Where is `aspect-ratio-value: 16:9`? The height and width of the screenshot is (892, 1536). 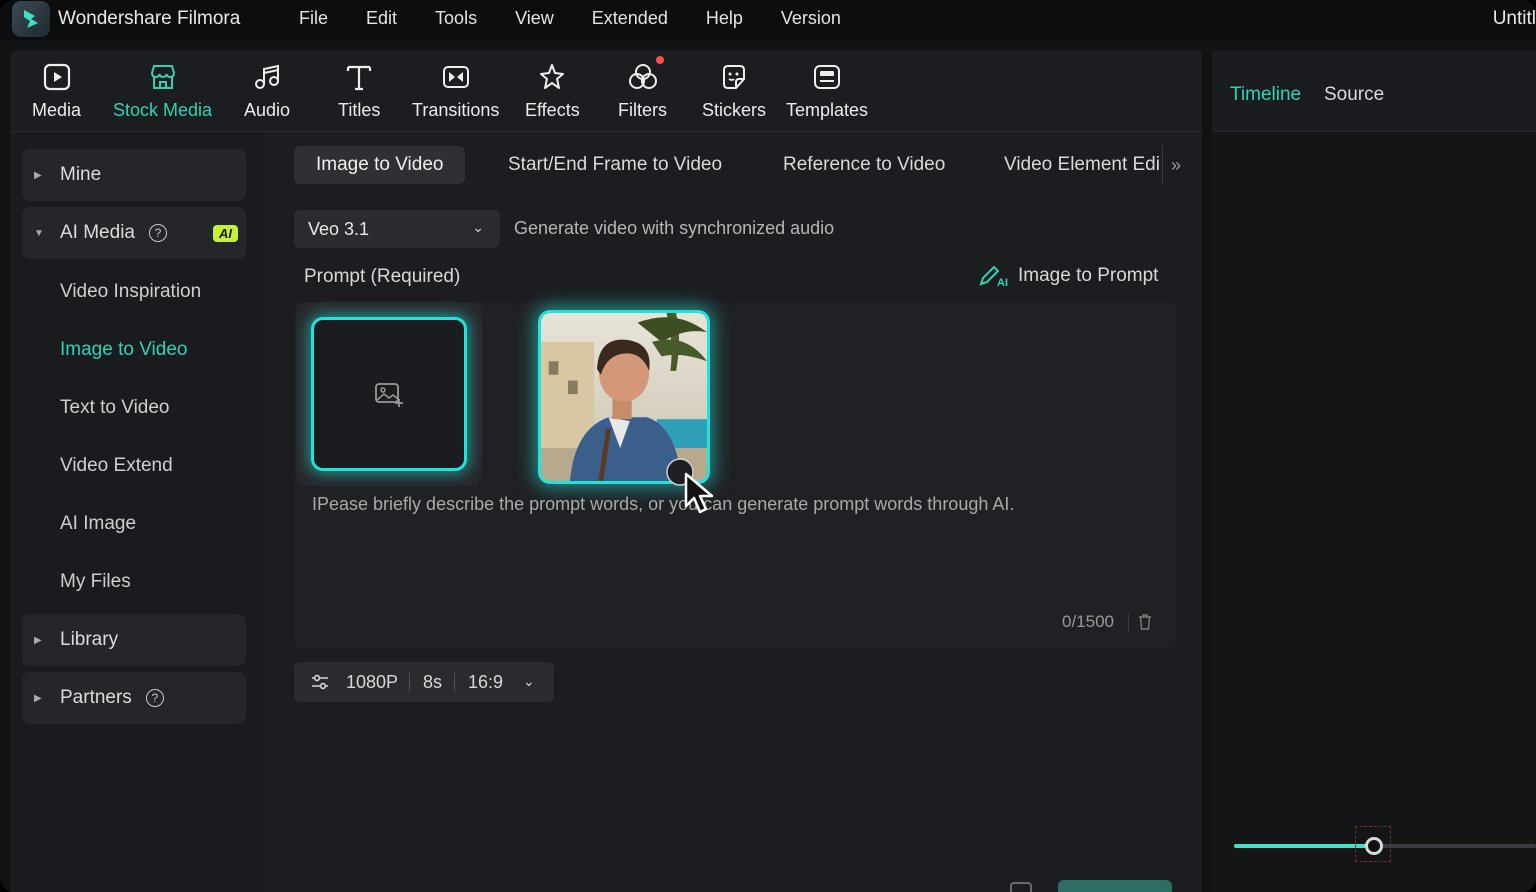 aspect-ratio-value: 16:9 is located at coordinates (486, 682).